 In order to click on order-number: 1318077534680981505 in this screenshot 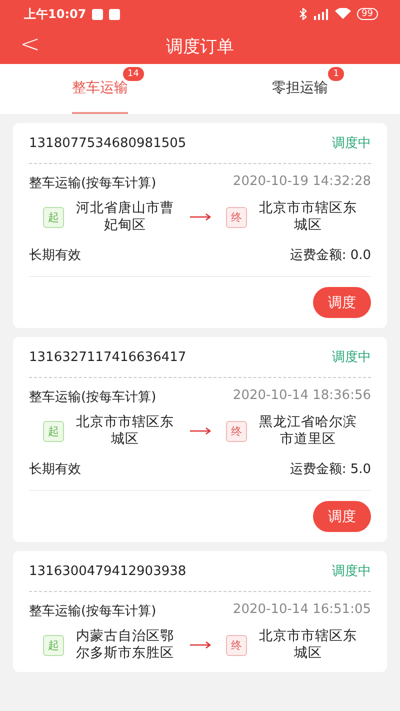, I will do `click(107, 143)`.